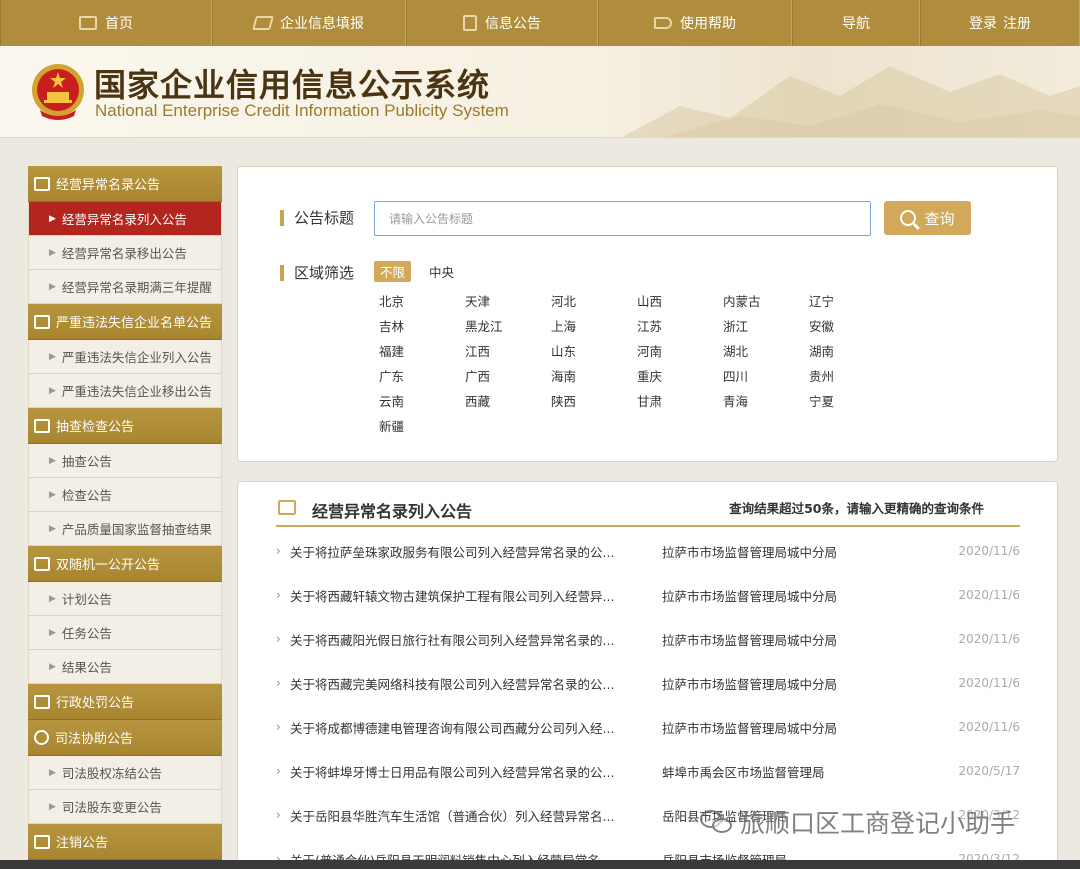 This screenshot has width=1080, height=869. Describe the element at coordinates (42, 563) in the screenshot. I see `monitor-icon` at that location.